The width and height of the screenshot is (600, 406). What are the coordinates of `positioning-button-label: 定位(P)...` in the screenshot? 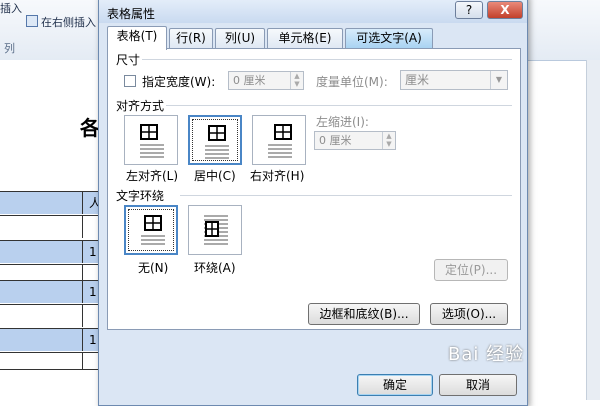 It's located at (471, 270).